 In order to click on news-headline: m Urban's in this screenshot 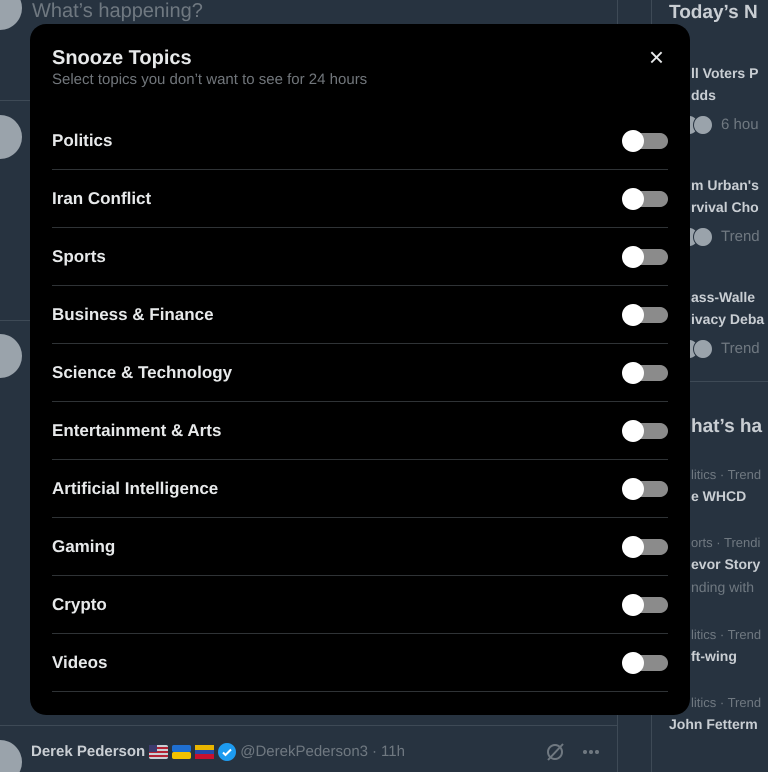, I will do `click(729, 185)`.